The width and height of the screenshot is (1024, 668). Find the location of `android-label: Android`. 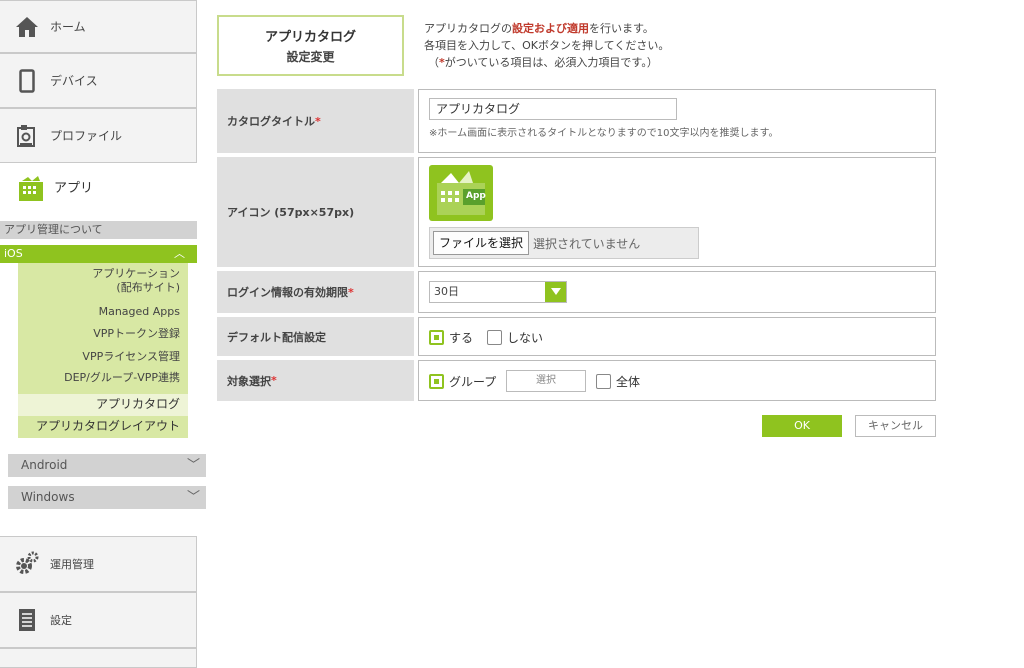

android-label: Android is located at coordinates (44, 465).